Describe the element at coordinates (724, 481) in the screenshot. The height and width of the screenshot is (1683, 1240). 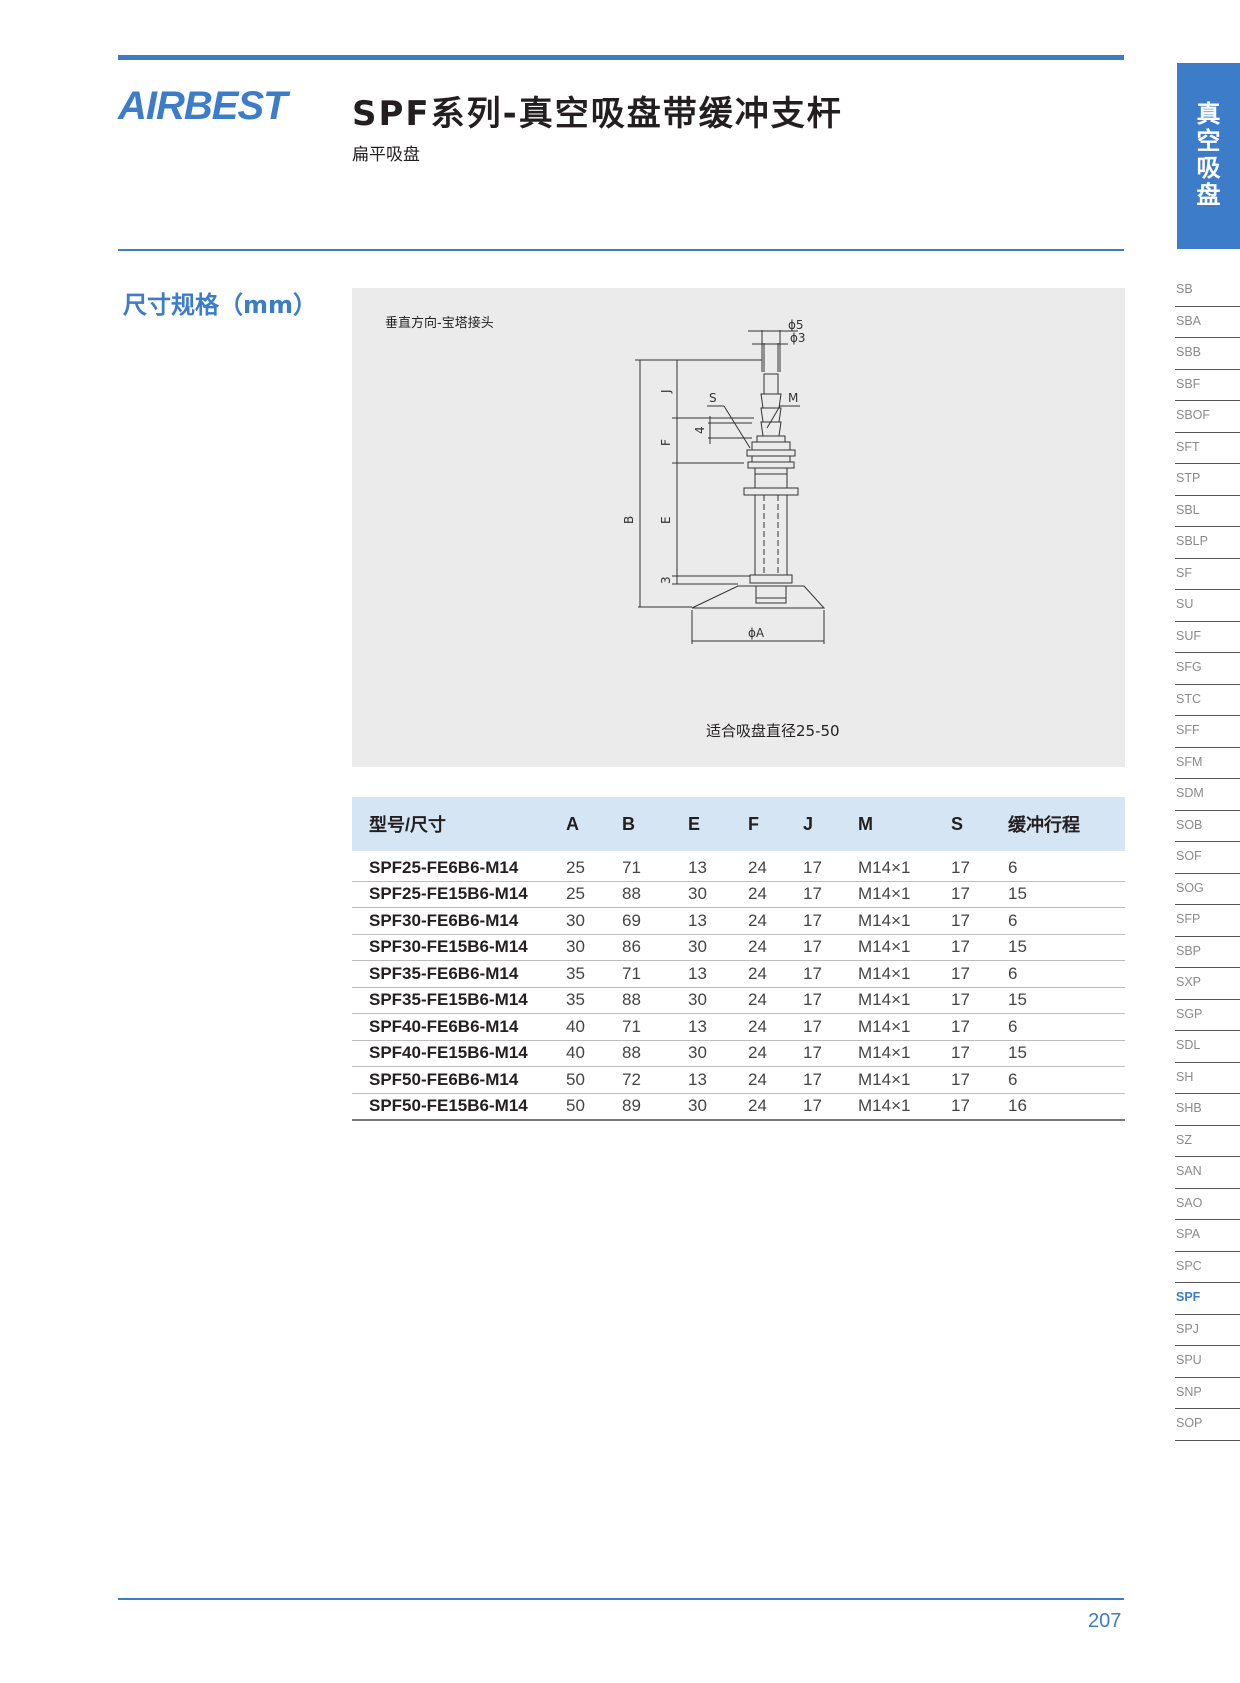
I see `dimension-drawing: ϕ5 ϕ3 S M J F B E 3 4 ϕA` at that location.